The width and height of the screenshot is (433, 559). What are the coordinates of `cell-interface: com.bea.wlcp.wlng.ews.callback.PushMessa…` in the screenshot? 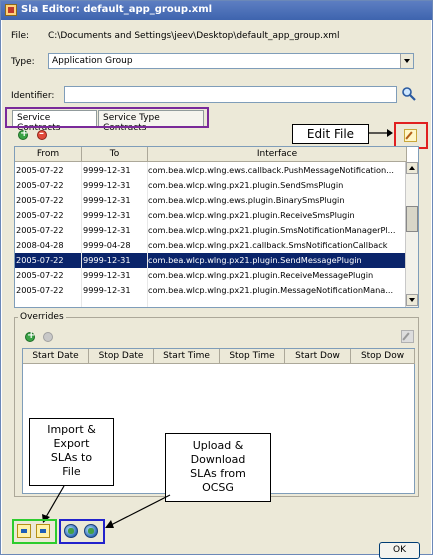 It's located at (271, 170).